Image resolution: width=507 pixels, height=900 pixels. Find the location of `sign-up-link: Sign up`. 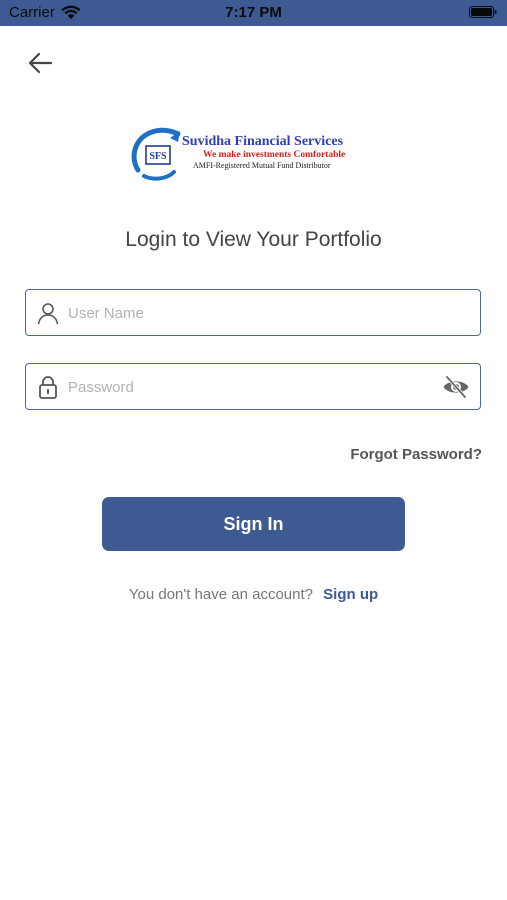

sign-up-link: Sign up is located at coordinates (350, 594).